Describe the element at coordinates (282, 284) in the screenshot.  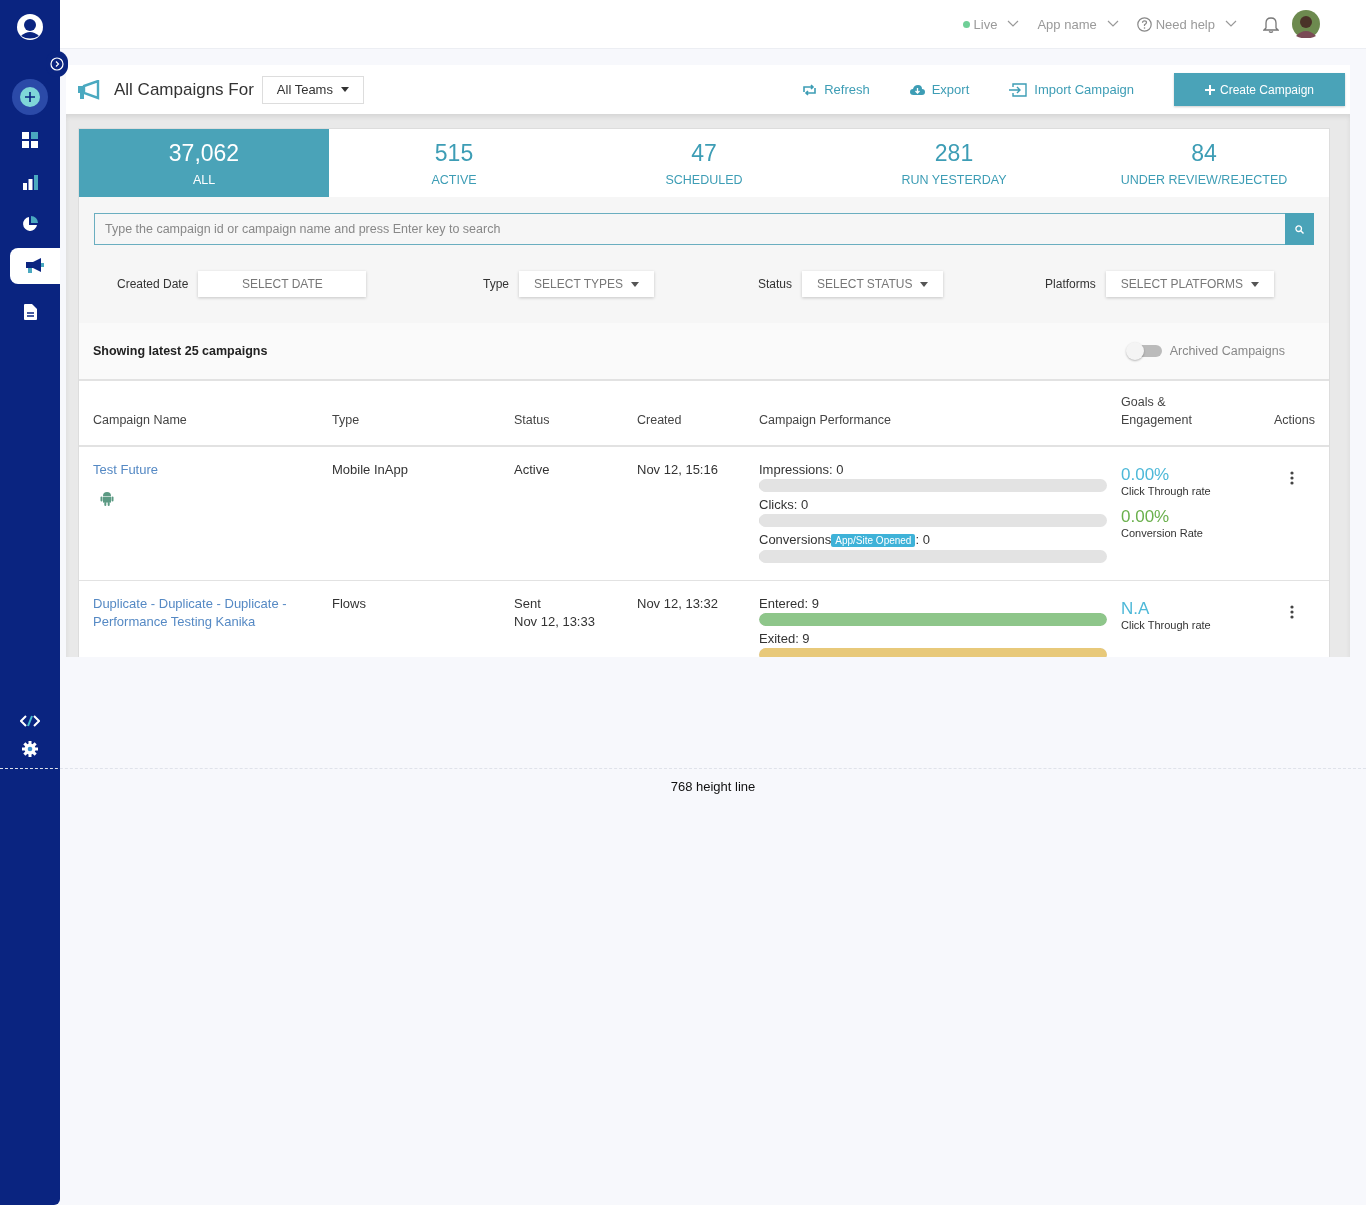
I see `date-picker: SELECT DATE` at that location.